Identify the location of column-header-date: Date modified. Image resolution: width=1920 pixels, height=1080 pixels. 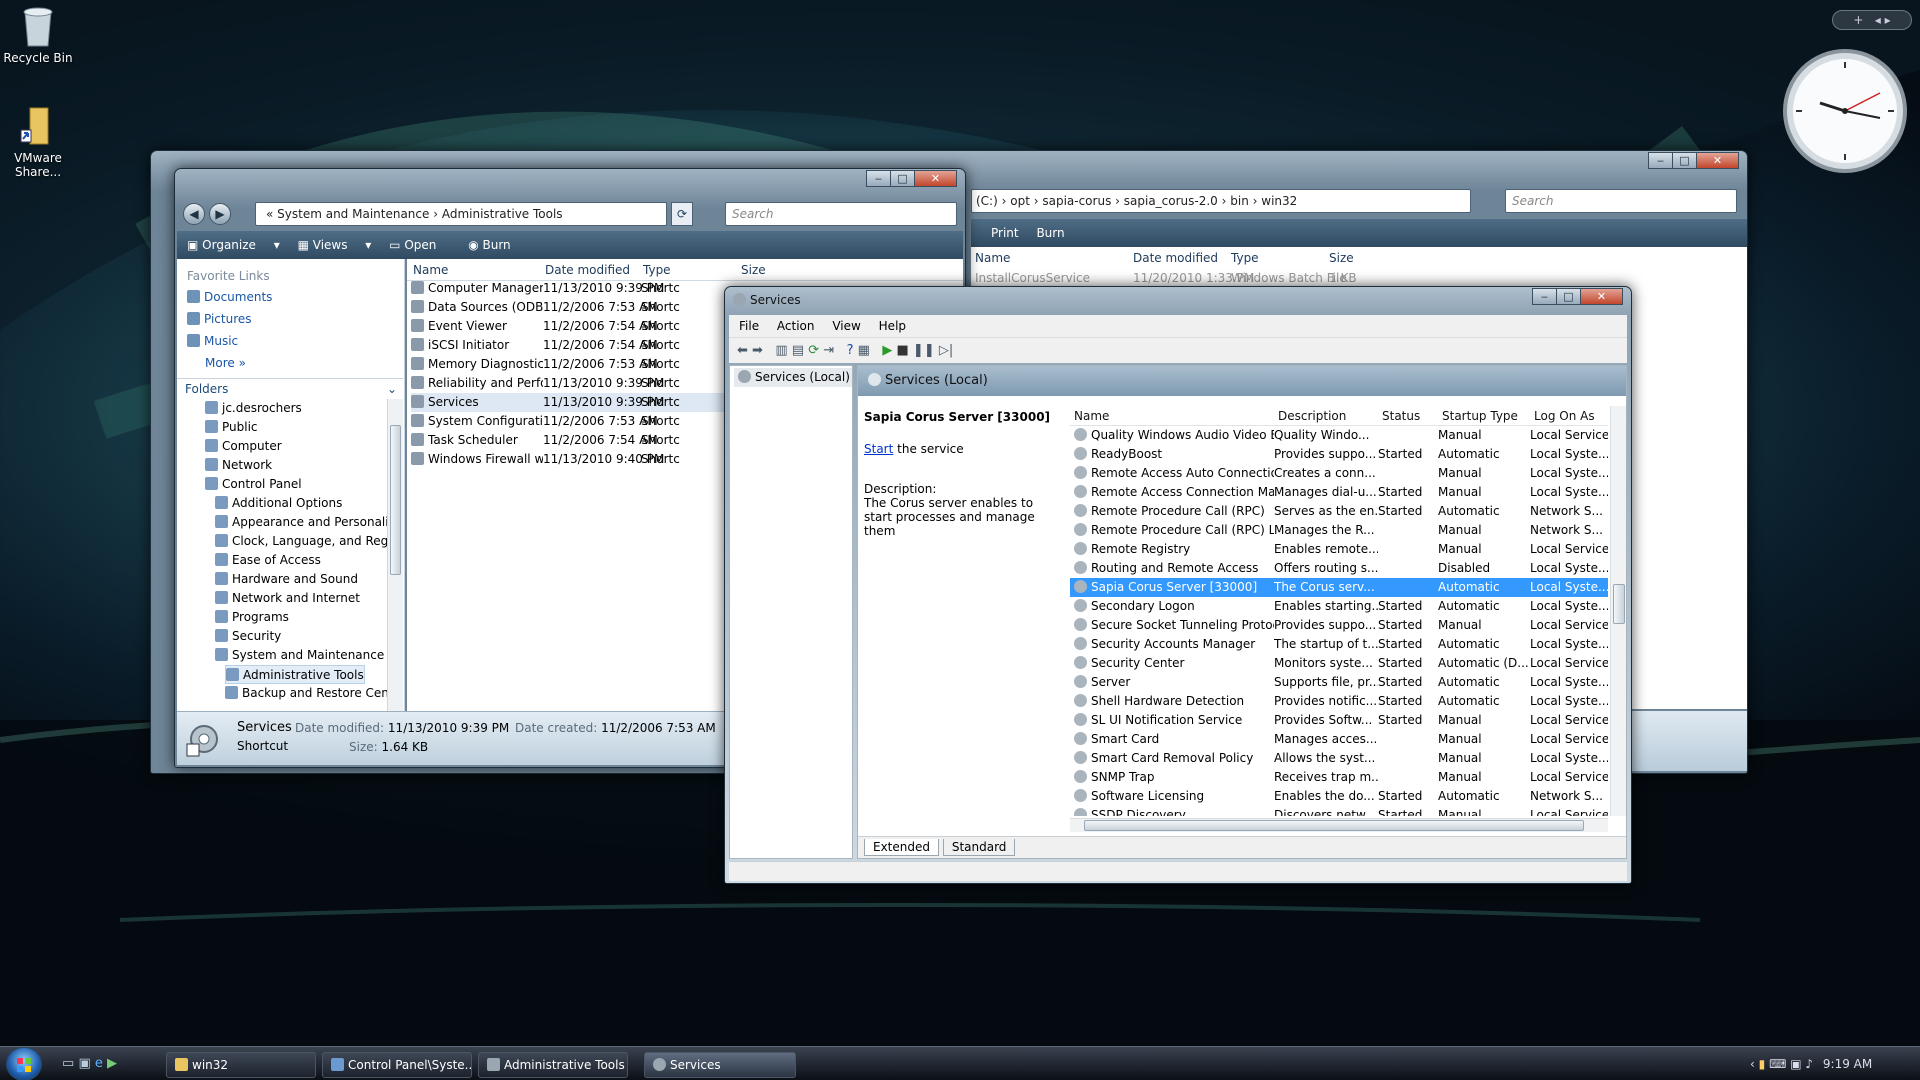
(1175, 258).